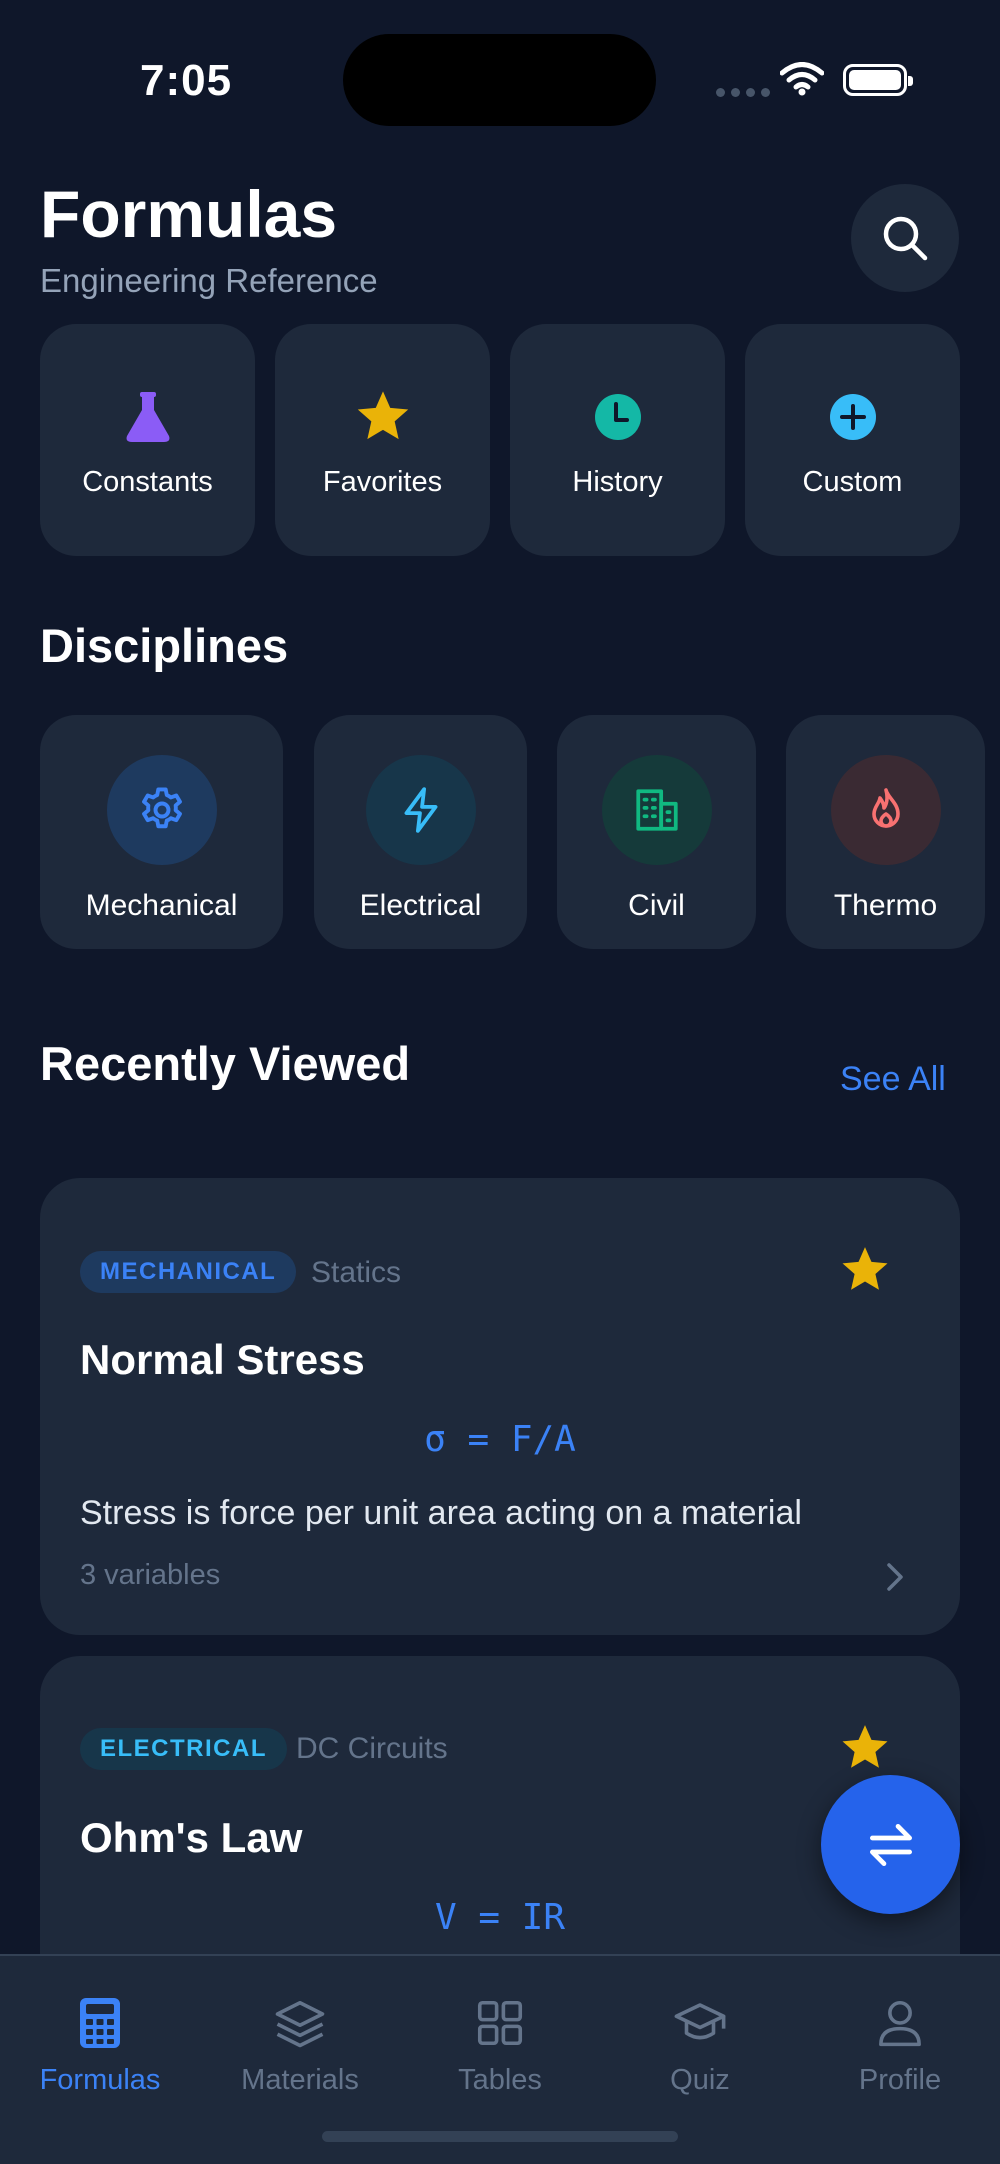 The image size is (1000, 2164). I want to click on swap-arrows-icon, so click(890, 1844).